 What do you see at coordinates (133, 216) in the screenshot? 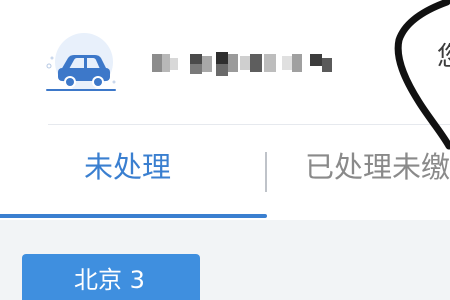
I see `active-tab-indicator` at bounding box center [133, 216].